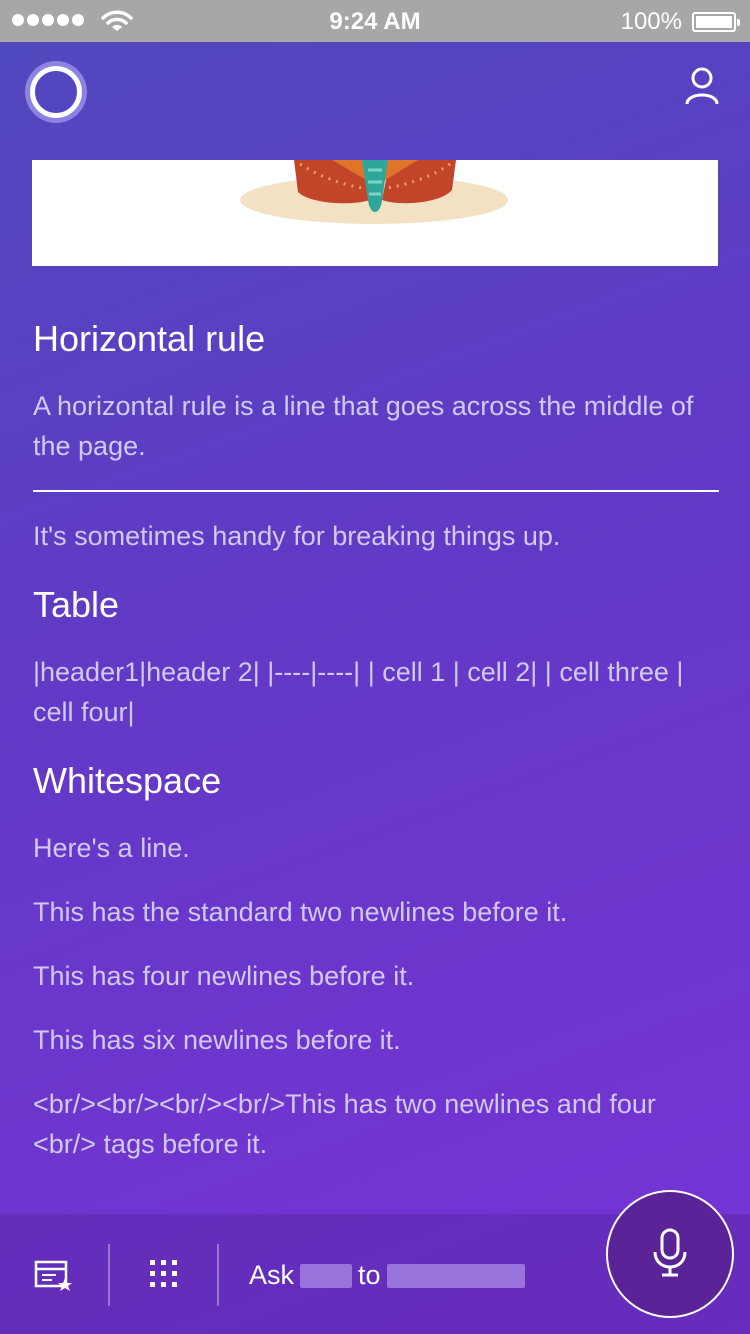  What do you see at coordinates (651, 21) in the screenshot?
I see `battery-percent: 100%` at bounding box center [651, 21].